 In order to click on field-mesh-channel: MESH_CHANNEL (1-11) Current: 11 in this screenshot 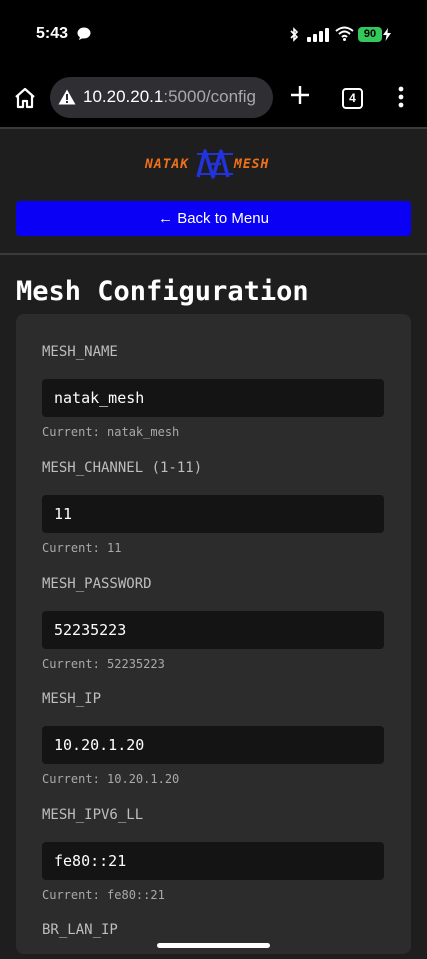, I will do `click(213, 506)`.